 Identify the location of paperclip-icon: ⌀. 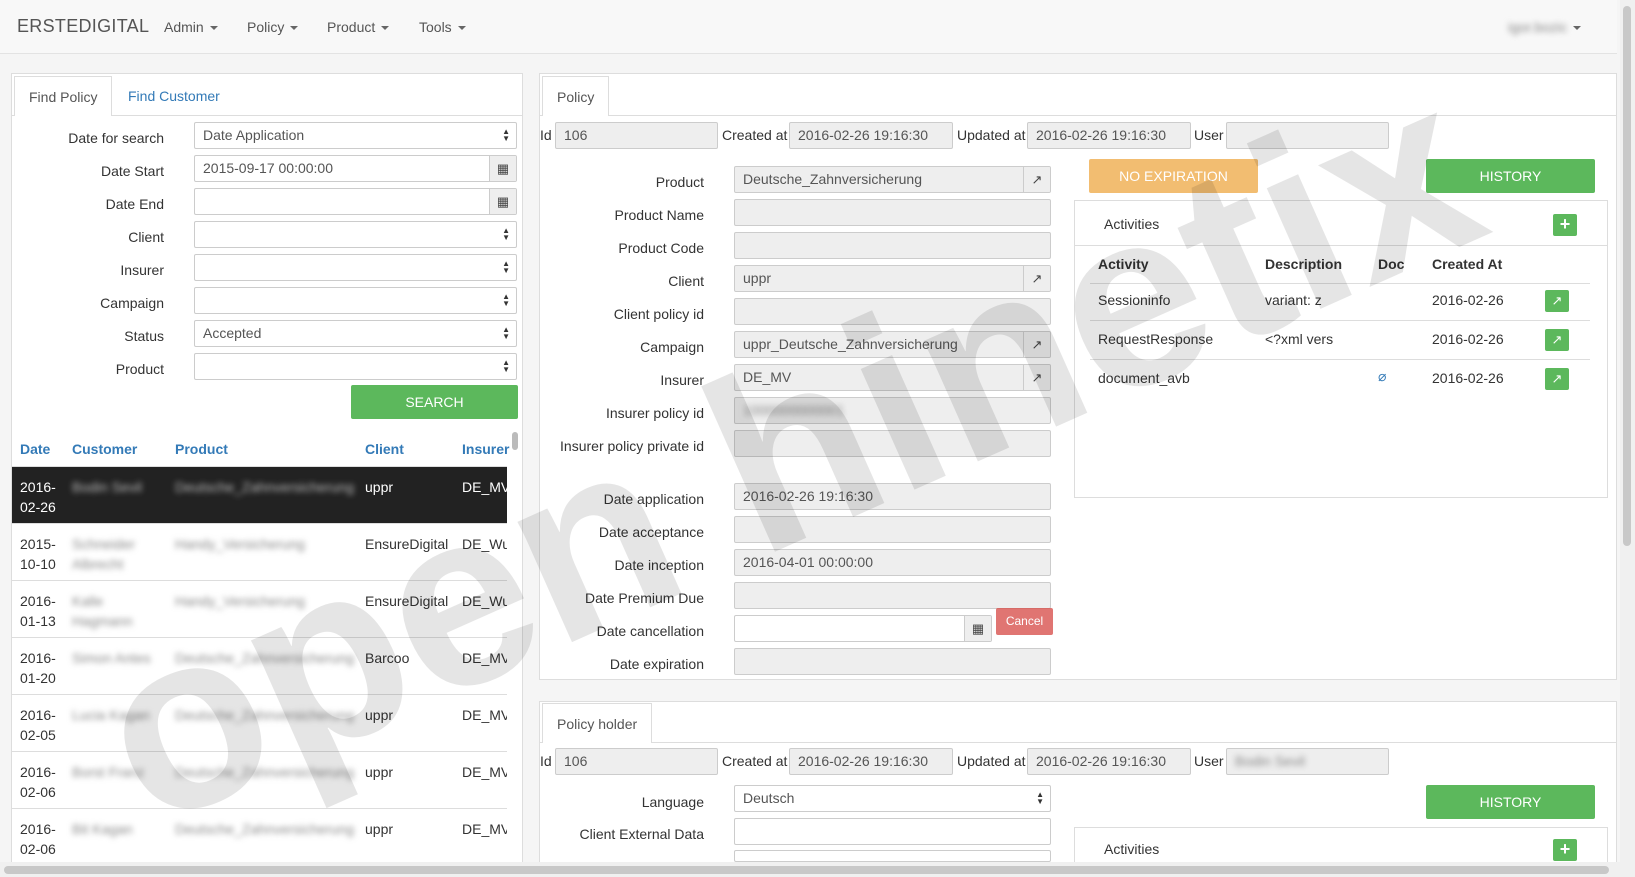
(1382, 376).